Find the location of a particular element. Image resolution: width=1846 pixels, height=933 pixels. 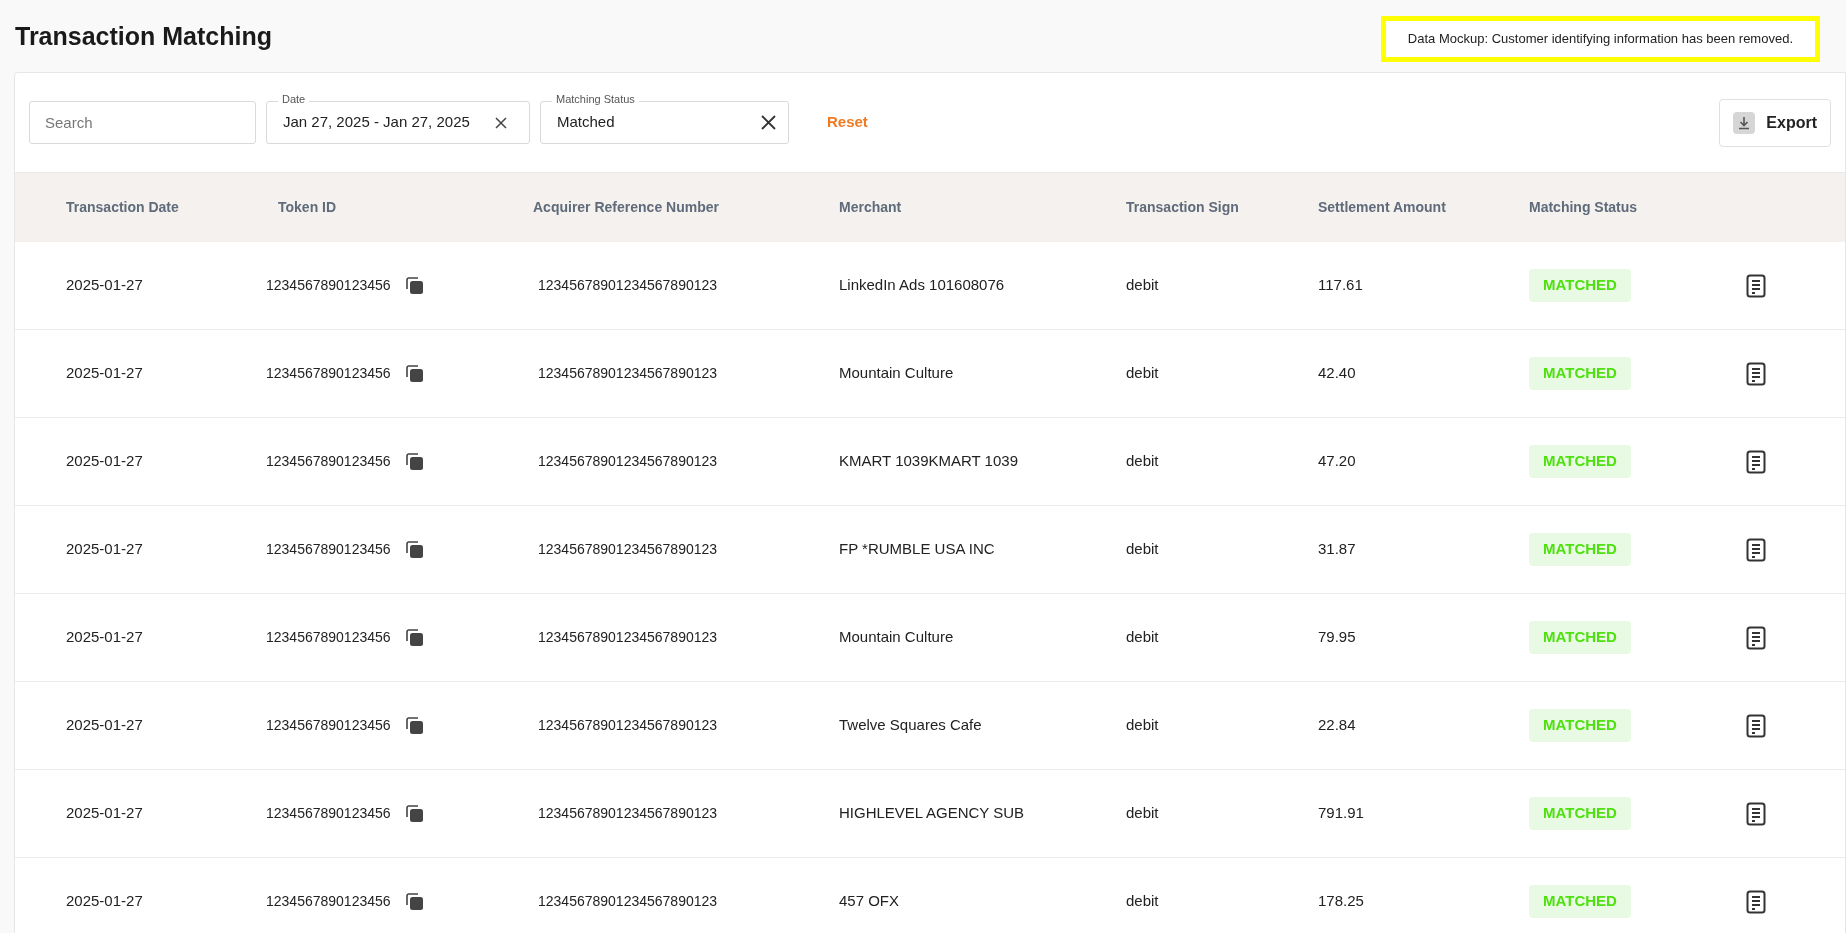

column-header: Matching Status is located at coordinates (1629, 207).